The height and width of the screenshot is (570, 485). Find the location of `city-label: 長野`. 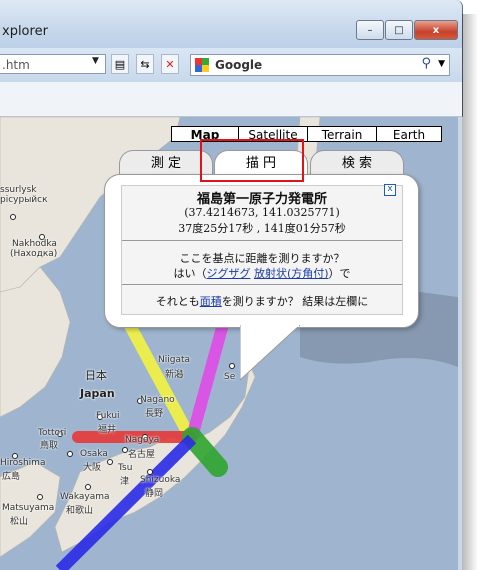

city-label: 長野 is located at coordinates (154, 414).